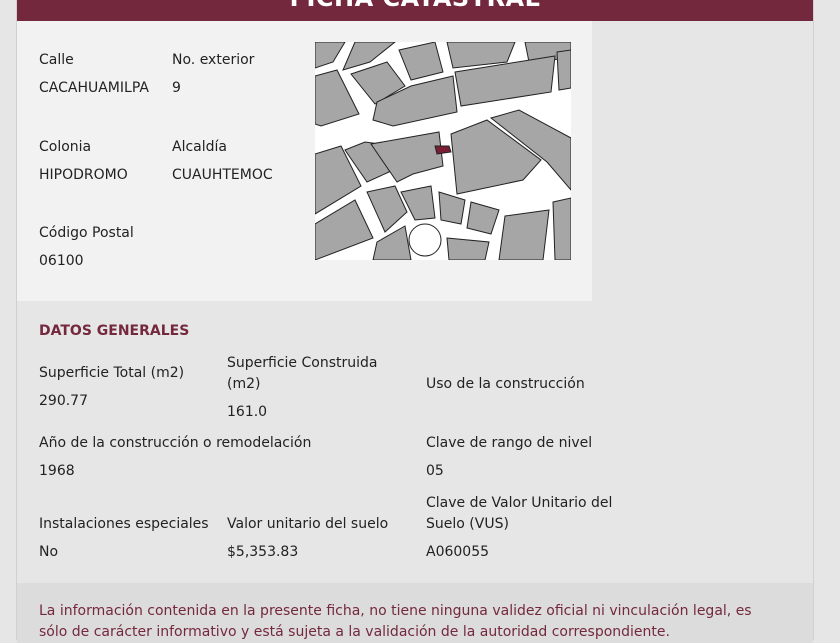 This screenshot has width=840, height=643. I want to click on parcel-marker-icon, so click(443, 150).